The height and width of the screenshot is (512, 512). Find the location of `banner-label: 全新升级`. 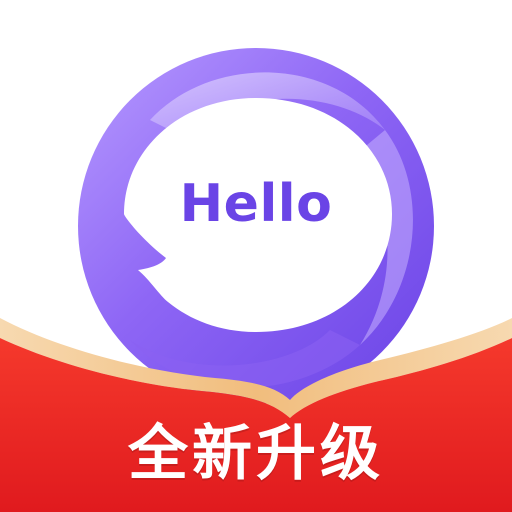

banner-label: 全新升级 is located at coordinates (256, 454).